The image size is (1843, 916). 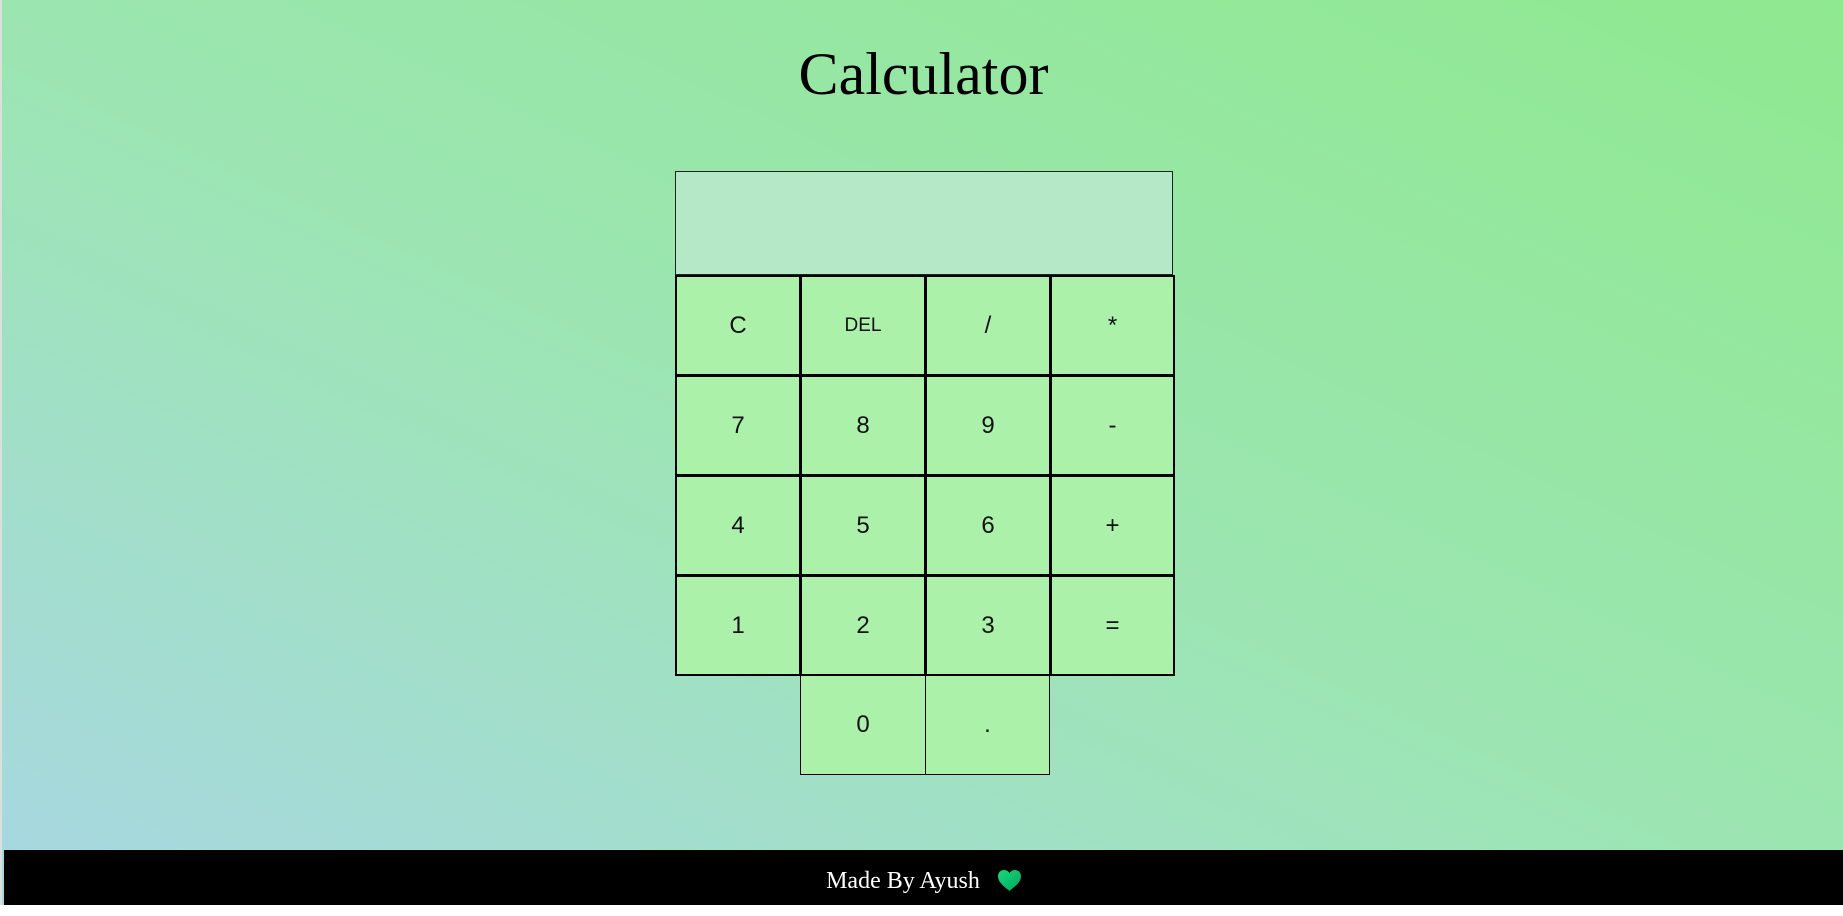 What do you see at coordinates (923, 74) in the screenshot?
I see `page-title: Calculator` at bounding box center [923, 74].